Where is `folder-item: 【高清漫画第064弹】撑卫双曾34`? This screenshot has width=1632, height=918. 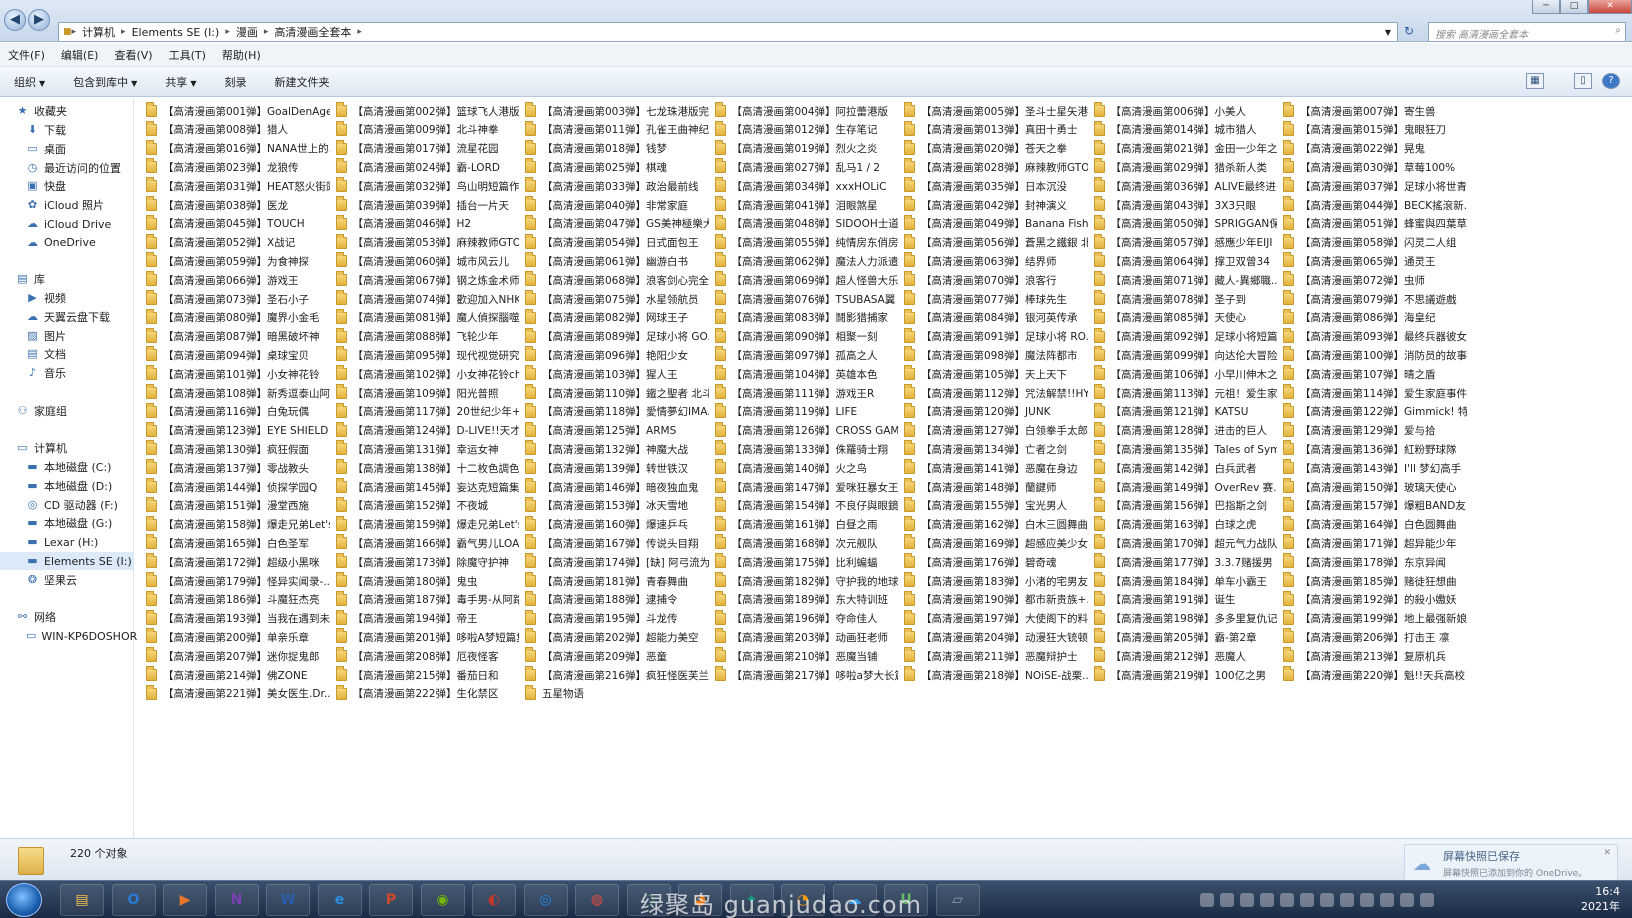
folder-item: 【高清漫画第064弹】撑卫双曾34 is located at coordinates (1185, 261).